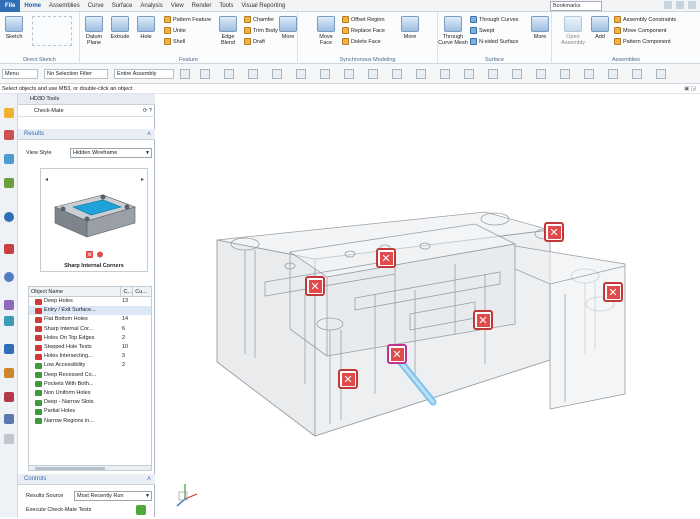  I want to click on display-icon, so click(637, 74).